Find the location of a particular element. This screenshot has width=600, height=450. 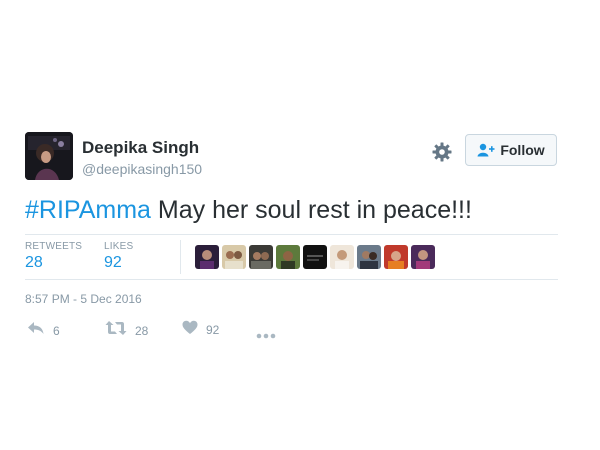

tweet-text: #RIPAmma May her soul rest in peace!!! is located at coordinates (248, 210).